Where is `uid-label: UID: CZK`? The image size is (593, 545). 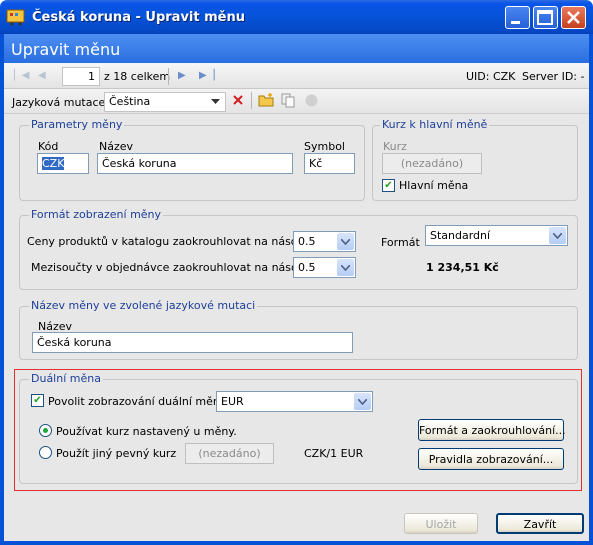
uid-label: UID: CZK is located at coordinates (491, 76).